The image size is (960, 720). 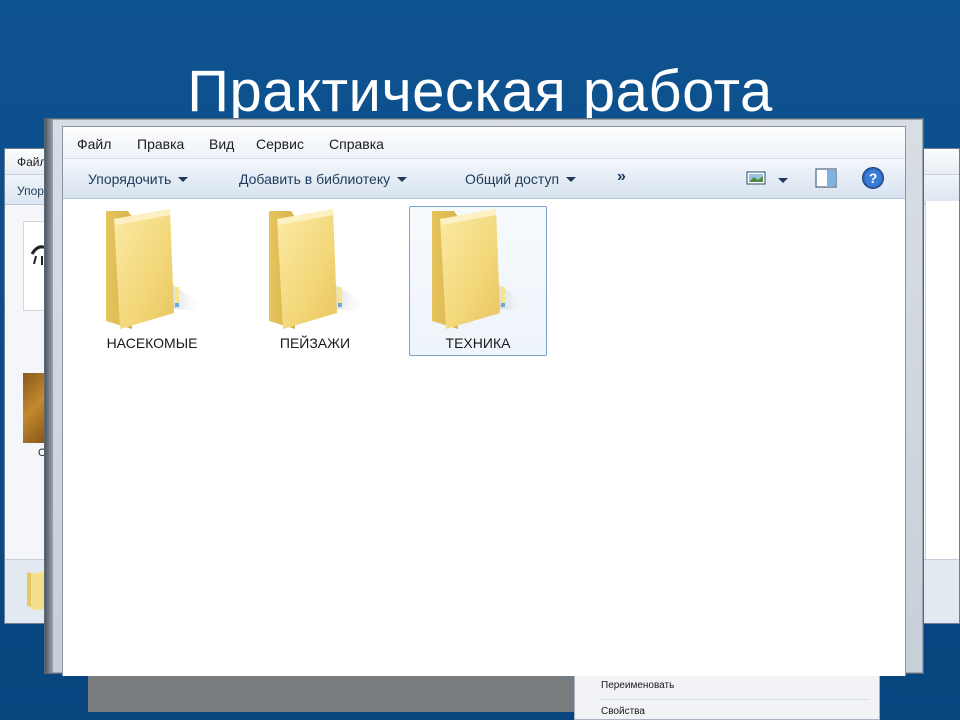 I want to click on background-right-panel, so click(x=942, y=386).